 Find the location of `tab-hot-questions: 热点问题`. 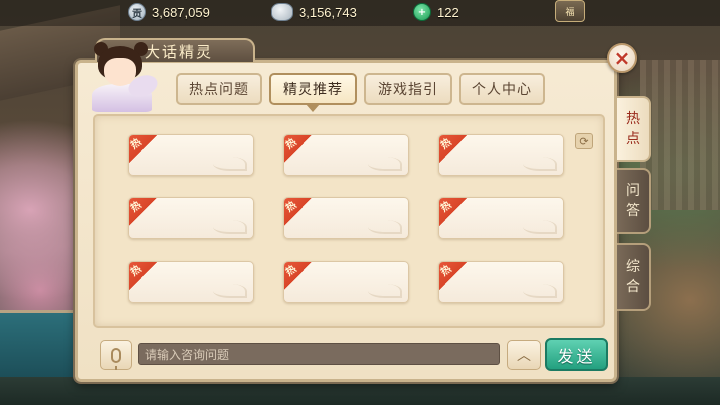

tab-hot-questions: 热点问题 is located at coordinates (219, 89).